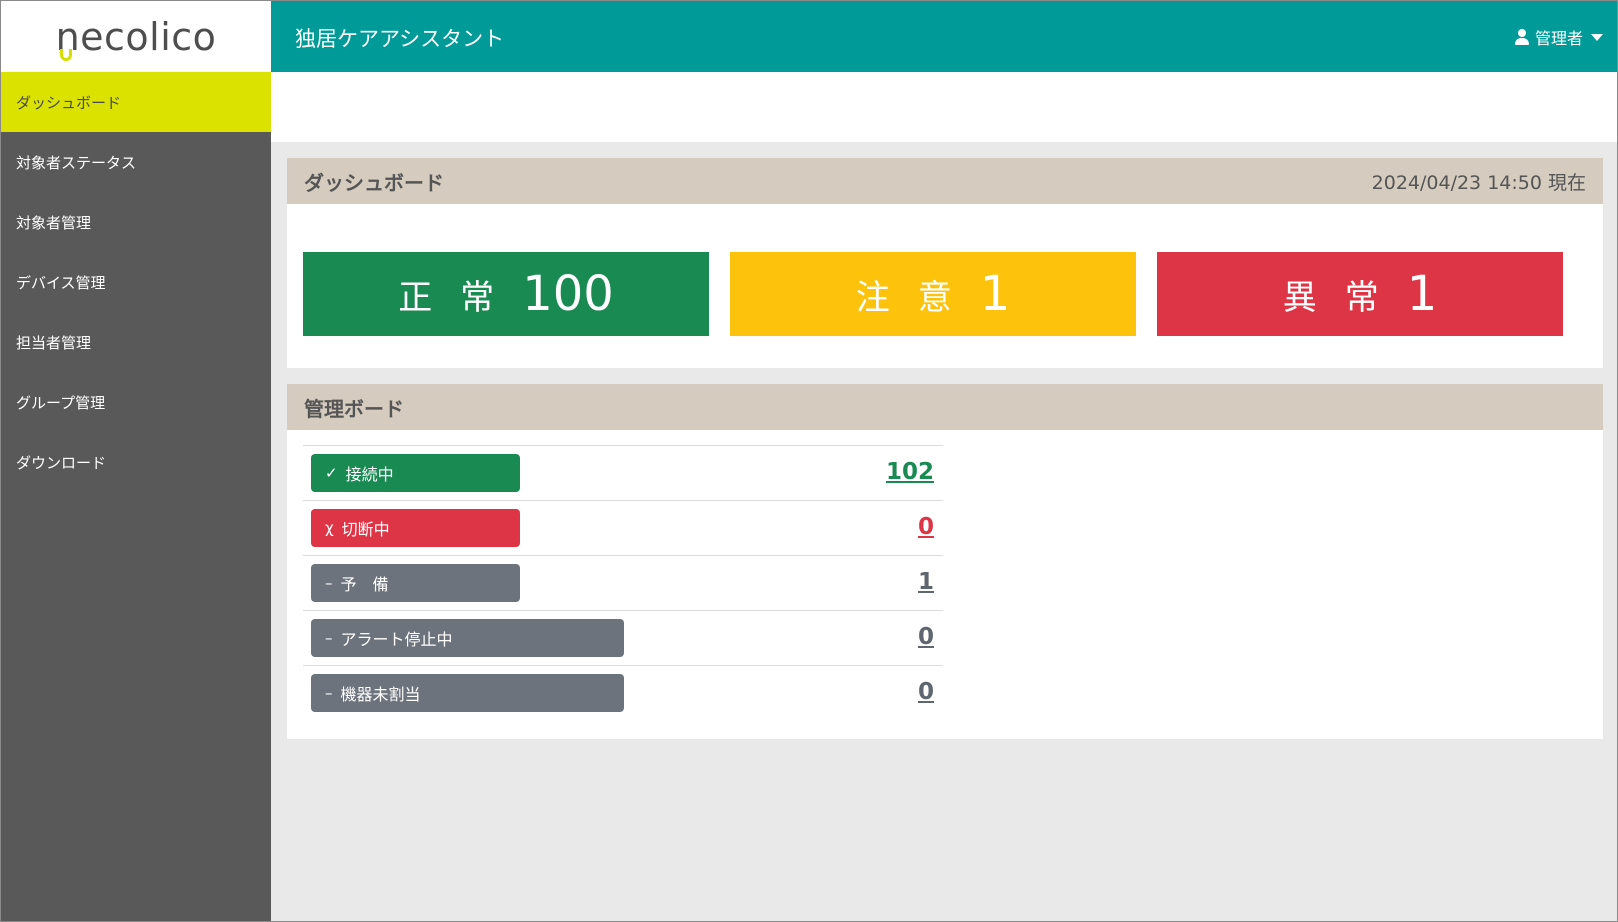 The image size is (1618, 922). I want to click on dashboard-panel-header: ダッシュボード 2024/04/23 14:50 現在, so click(945, 181).